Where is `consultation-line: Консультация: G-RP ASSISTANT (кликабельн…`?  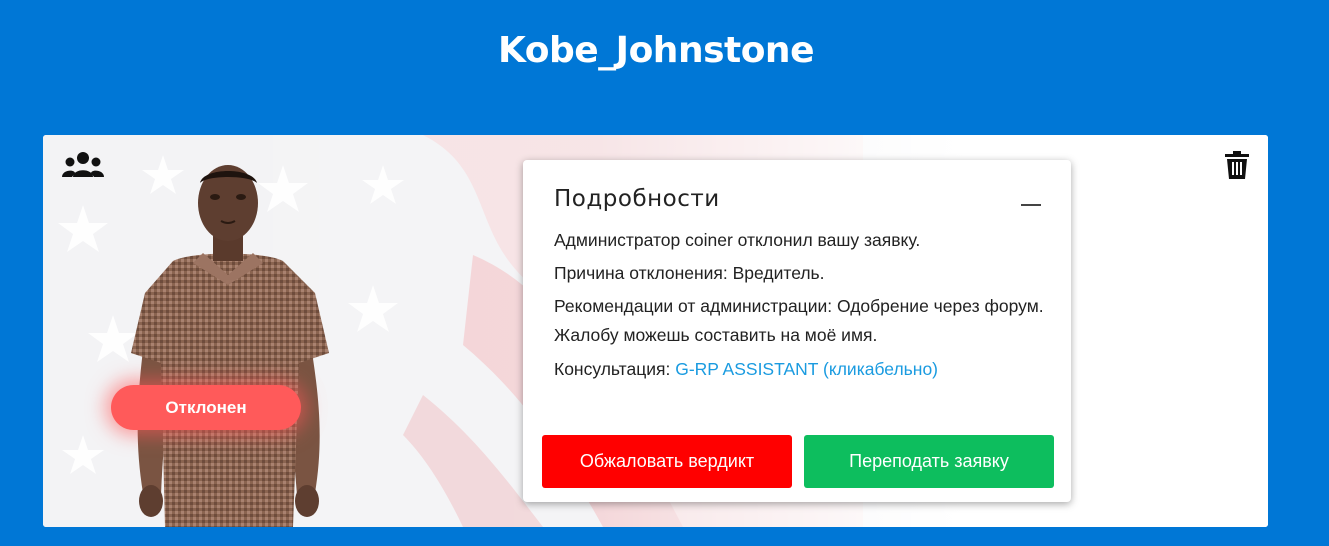
consultation-line: Консультация: G-RP ASSISTANT (кликабельн… is located at coordinates (804, 369).